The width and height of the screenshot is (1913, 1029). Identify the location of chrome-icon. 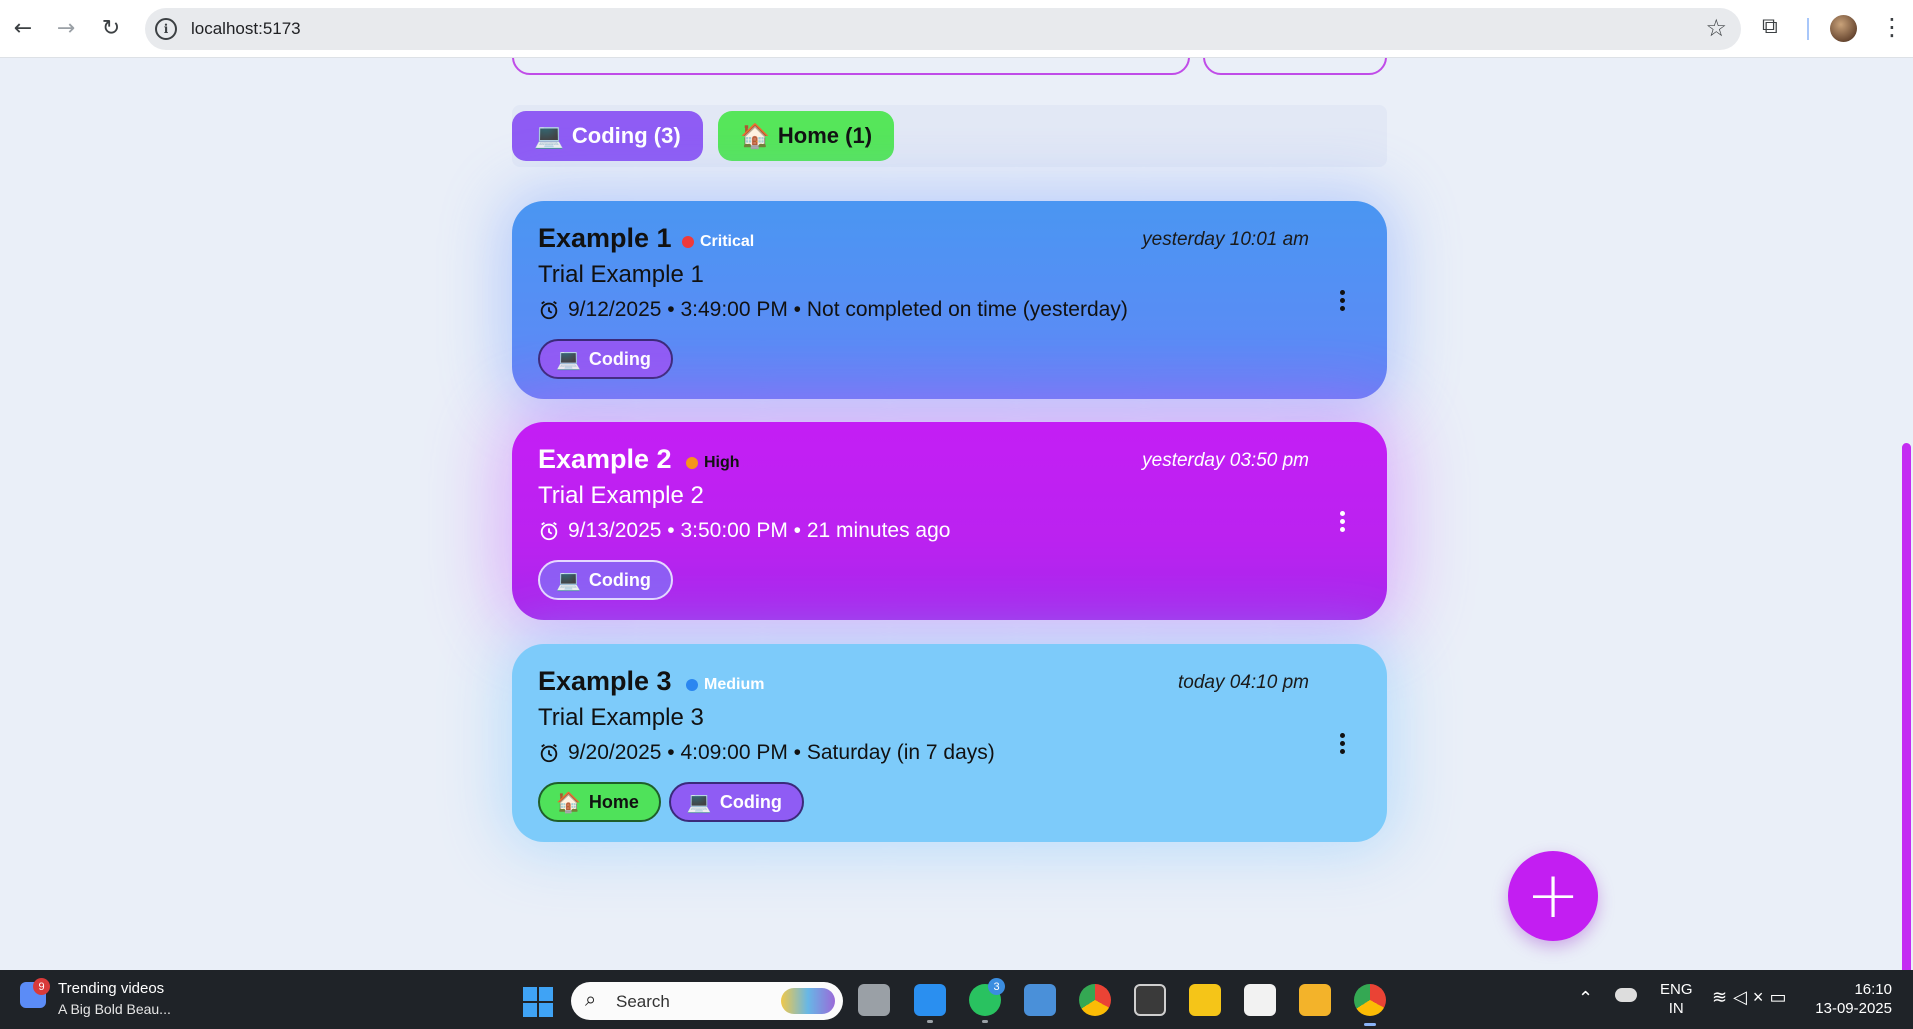
(1095, 1000).